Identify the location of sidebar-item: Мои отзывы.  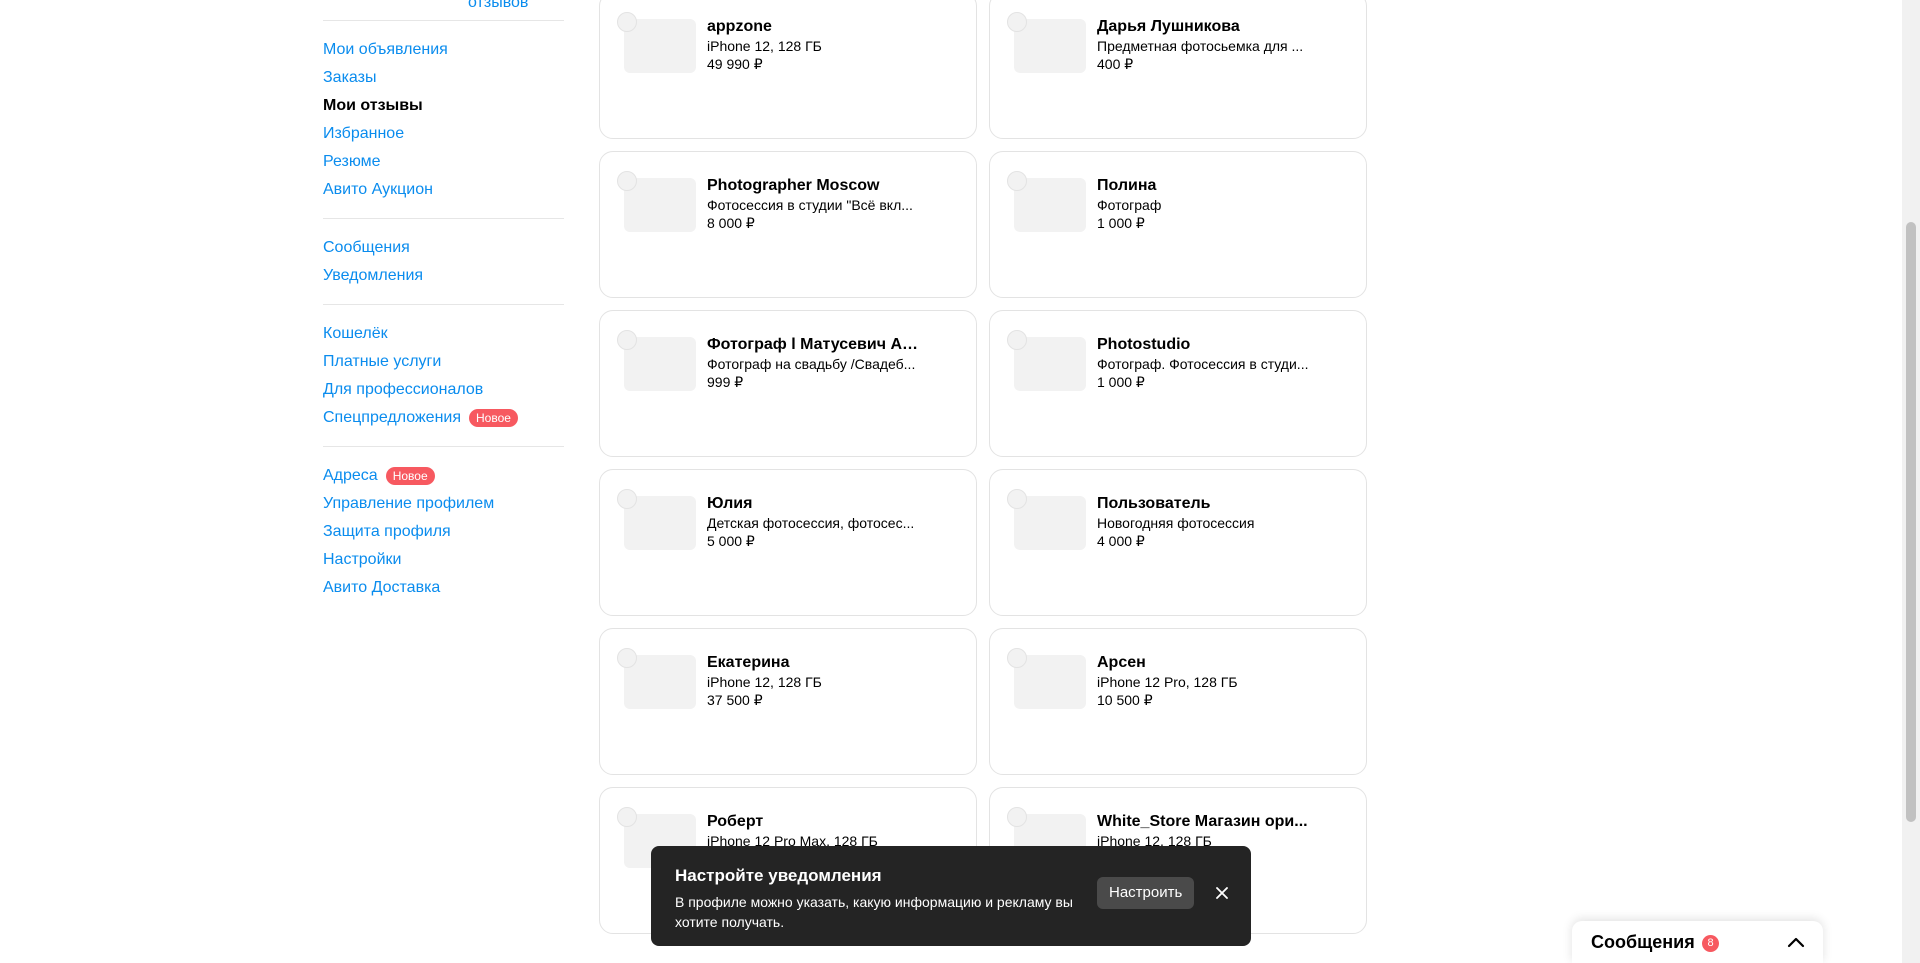
(443, 106).